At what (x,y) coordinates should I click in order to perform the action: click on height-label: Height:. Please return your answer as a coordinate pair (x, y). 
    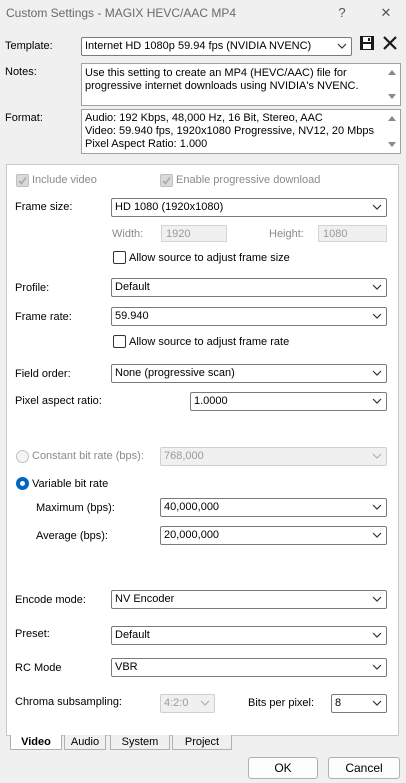
    Looking at the image, I should click on (286, 234).